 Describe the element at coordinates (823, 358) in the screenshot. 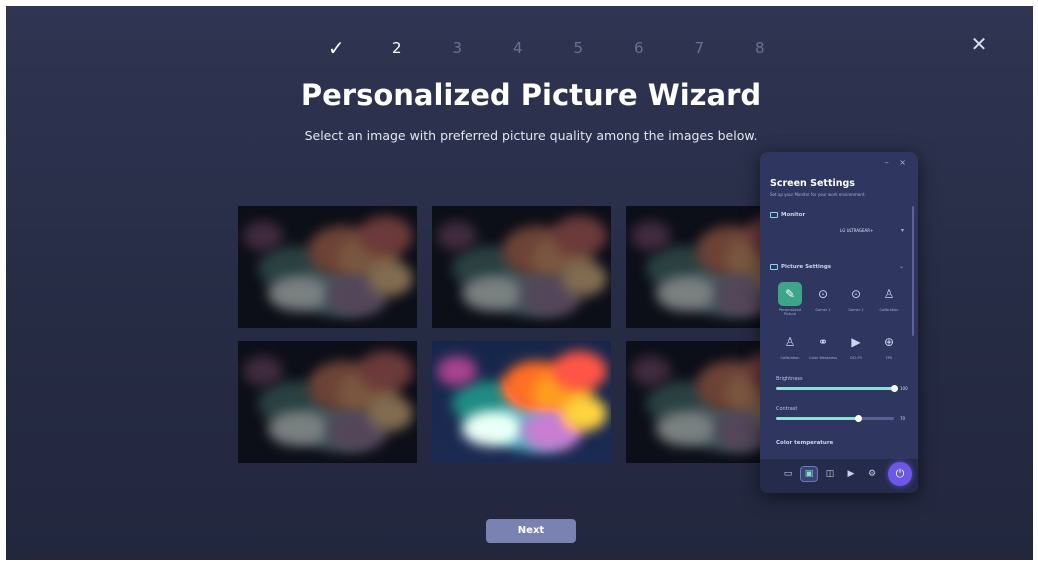

I see `picture-mode-label: Color Weakness` at that location.